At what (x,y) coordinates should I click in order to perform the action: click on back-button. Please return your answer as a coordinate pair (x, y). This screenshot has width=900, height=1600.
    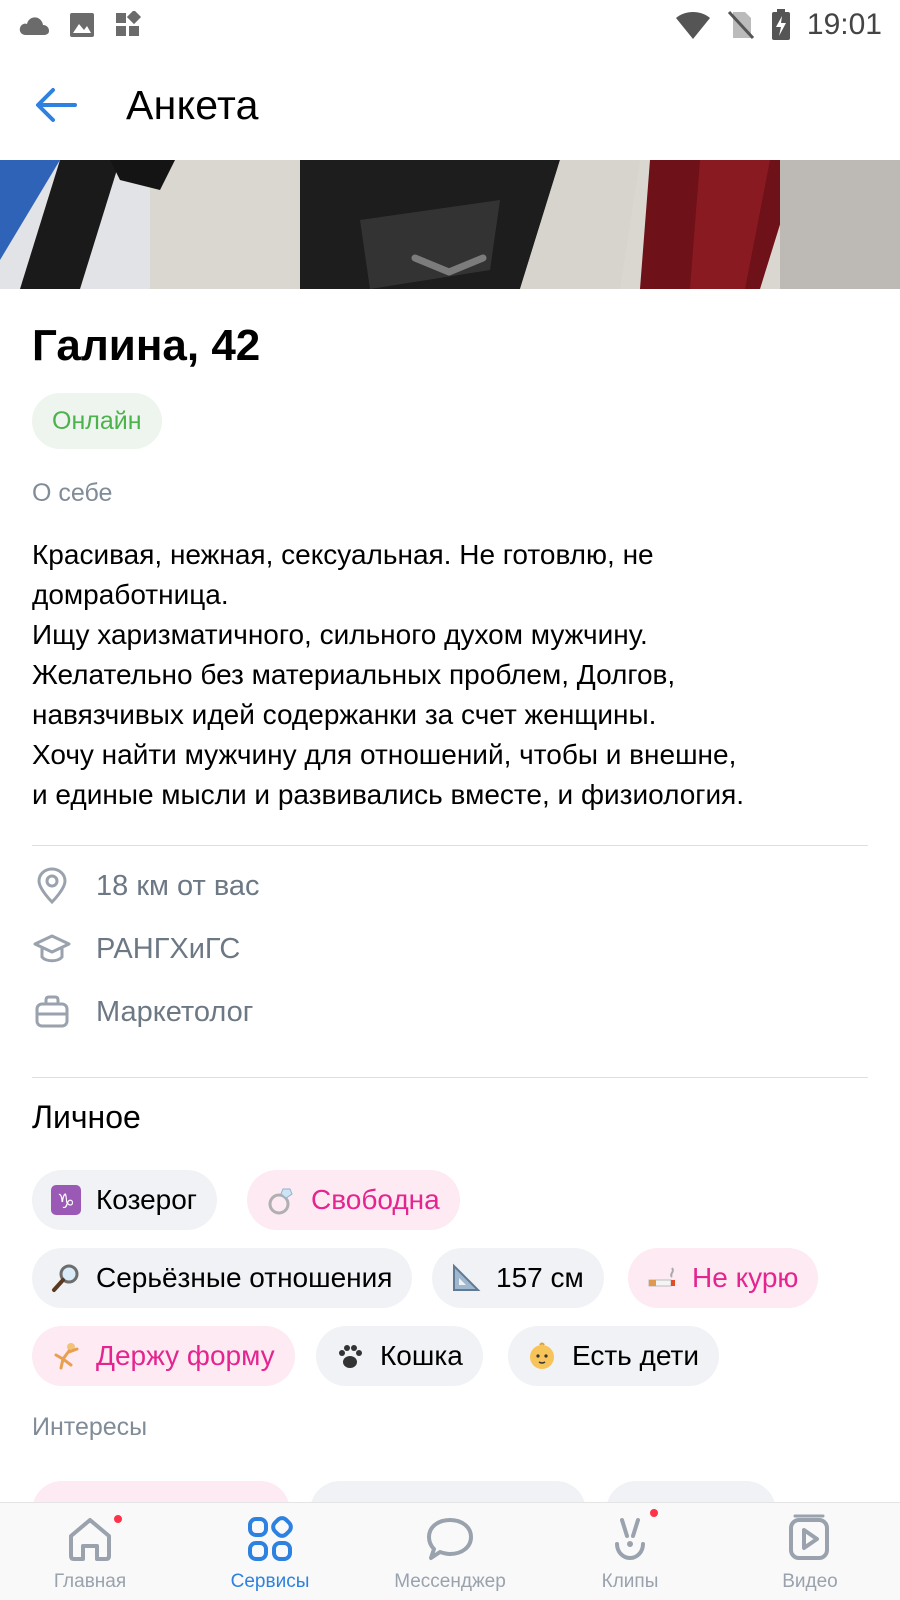
    Looking at the image, I should click on (56, 105).